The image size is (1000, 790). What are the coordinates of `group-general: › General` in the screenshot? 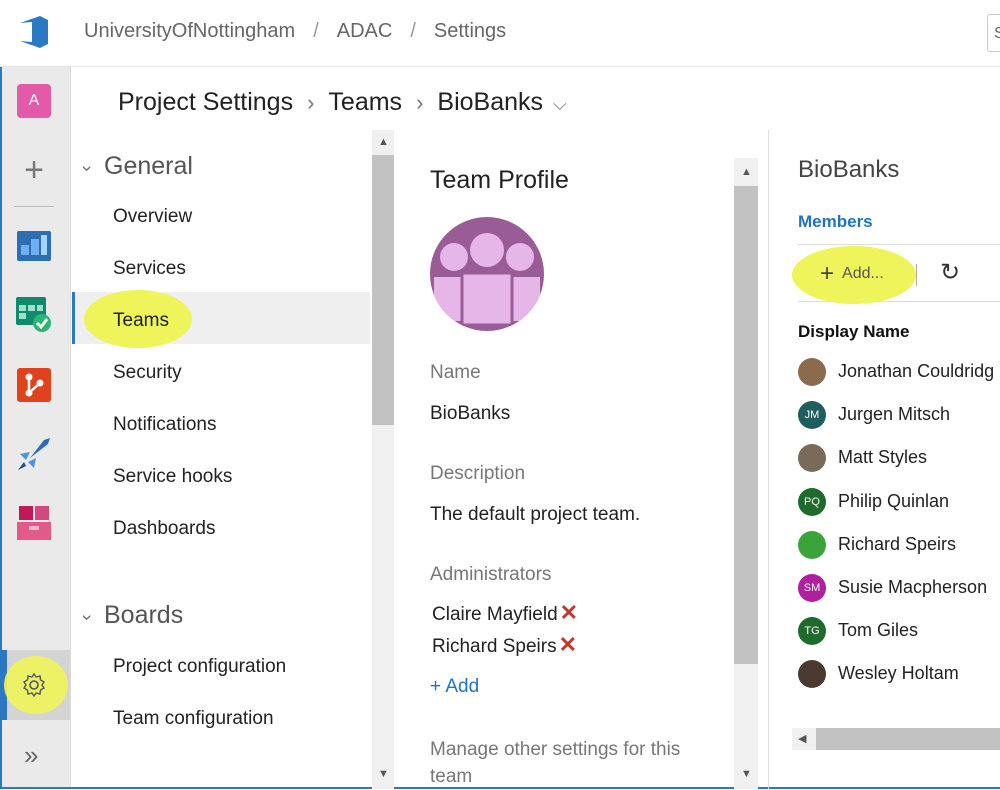 It's located at (135, 166).